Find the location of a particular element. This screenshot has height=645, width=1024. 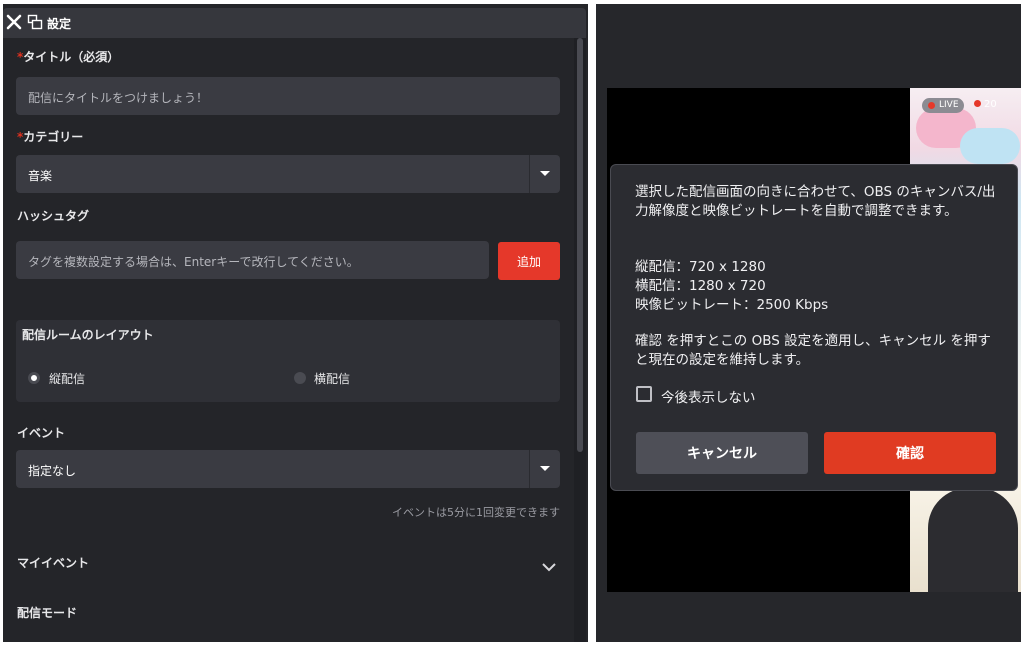

category-dropdown-button is located at coordinates (544, 174).